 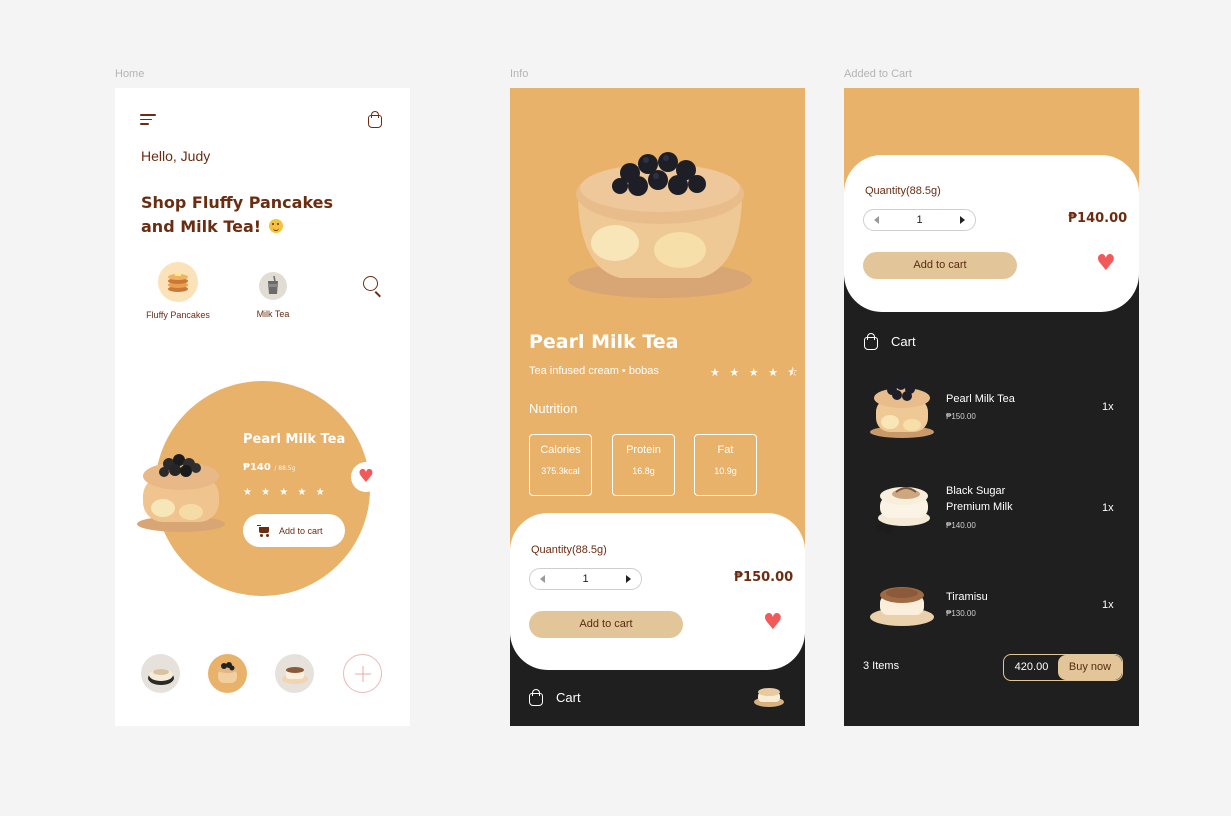 What do you see at coordinates (1090, 667) in the screenshot?
I see `buy-now-button: Buy now` at bounding box center [1090, 667].